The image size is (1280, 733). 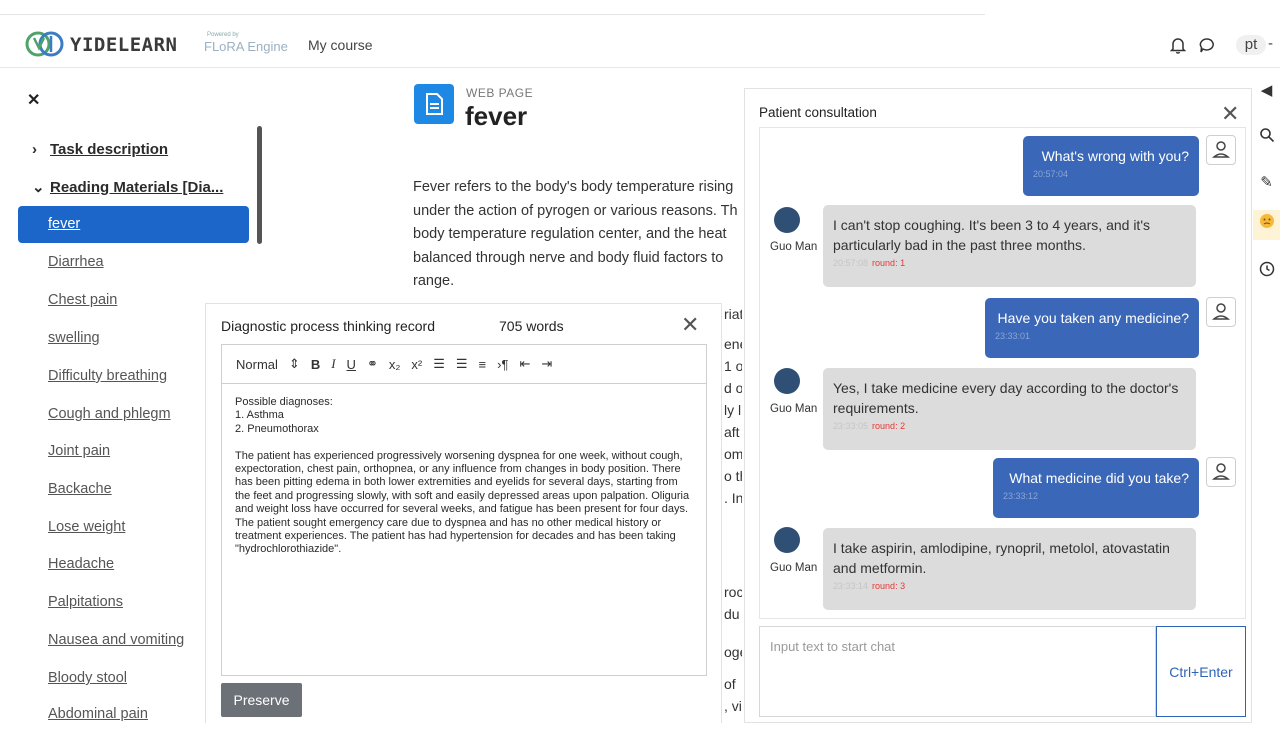 I want to click on bold-icon: B, so click(x=315, y=364).